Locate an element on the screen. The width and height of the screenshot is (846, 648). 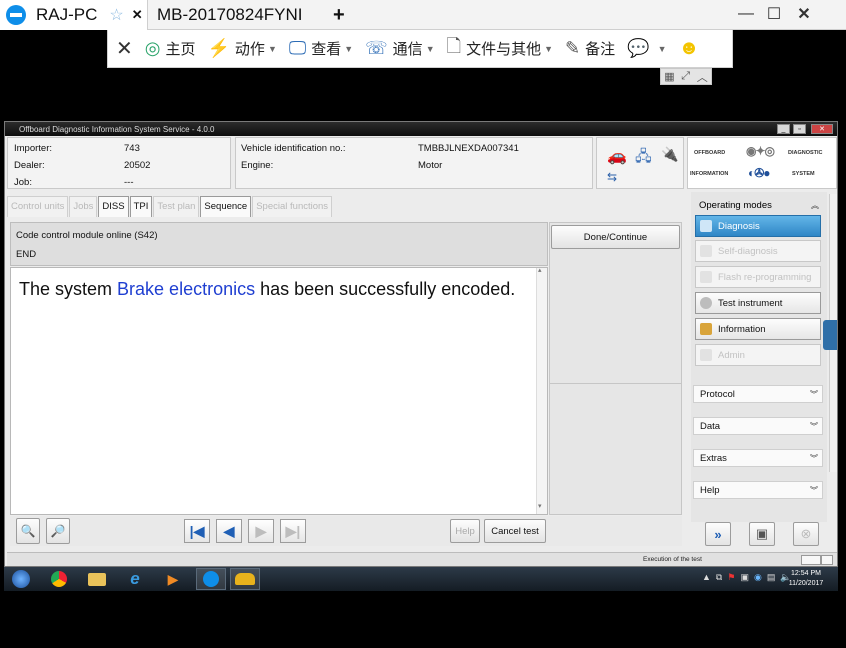
tab-special-functions: Special functions is located at coordinates (292, 206).